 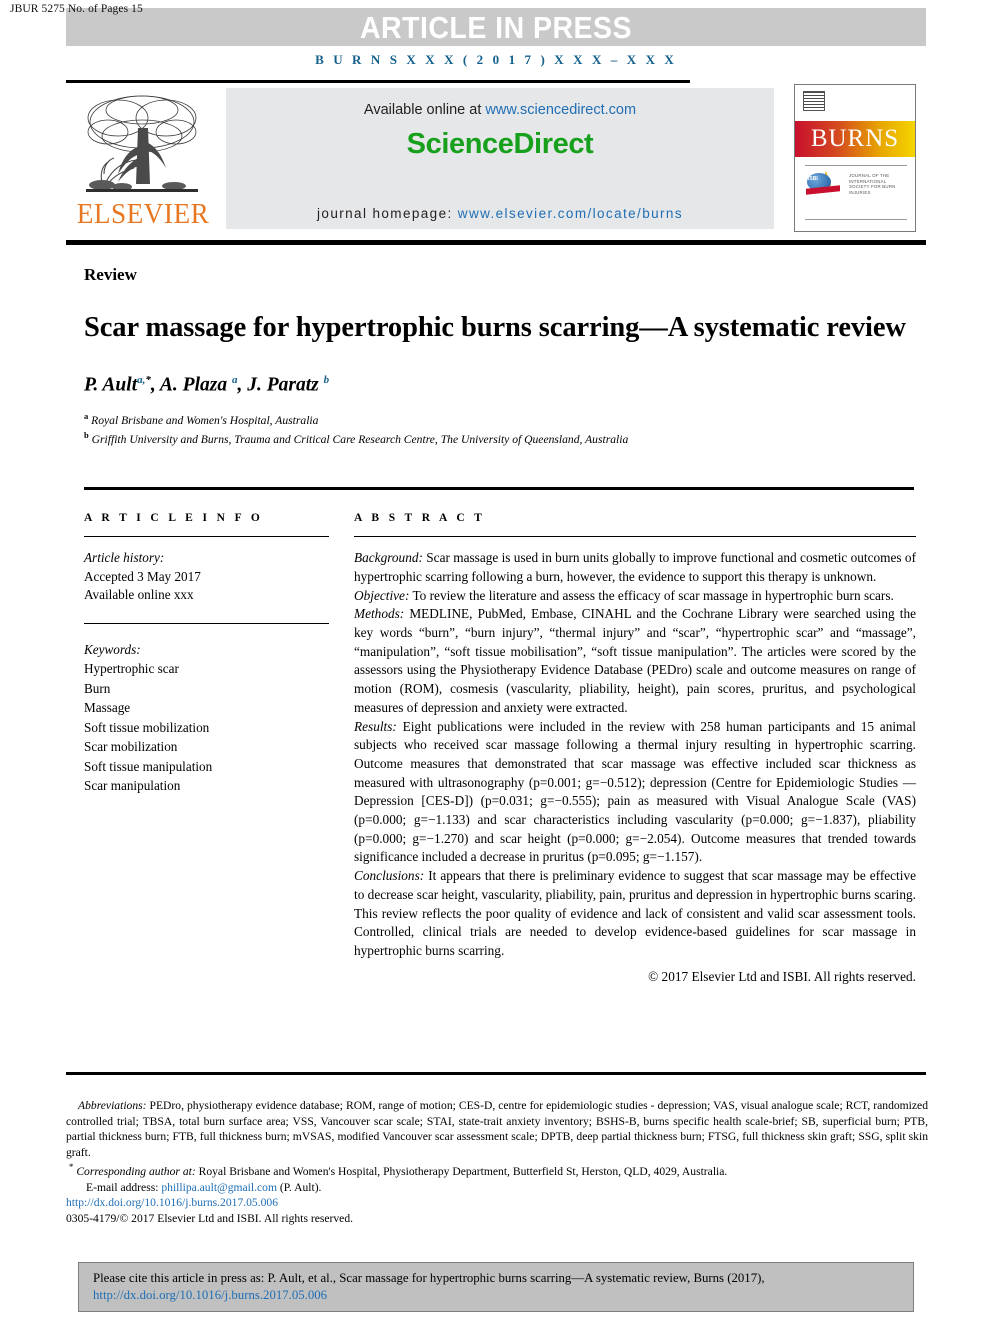 I want to click on isbi-label: ISBI, so click(x=813, y=179).